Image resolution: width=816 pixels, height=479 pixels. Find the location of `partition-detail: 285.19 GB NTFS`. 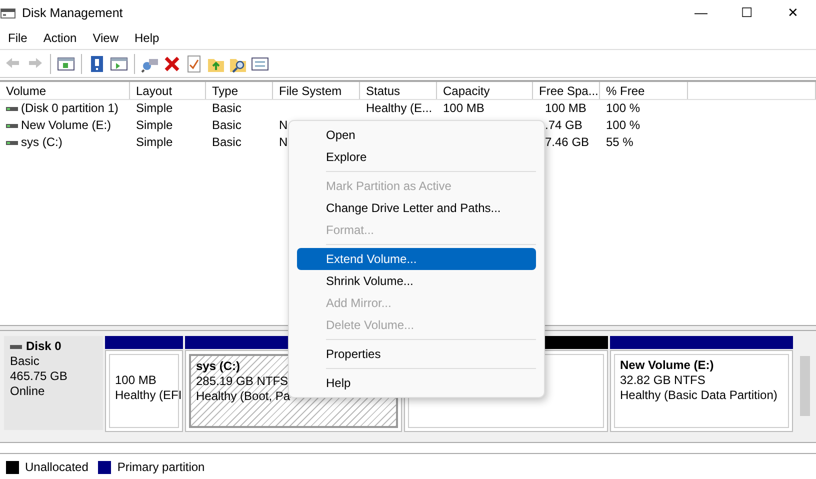

partition-detail: 285.19 GB NTFS is located at coordinates (242, 381).